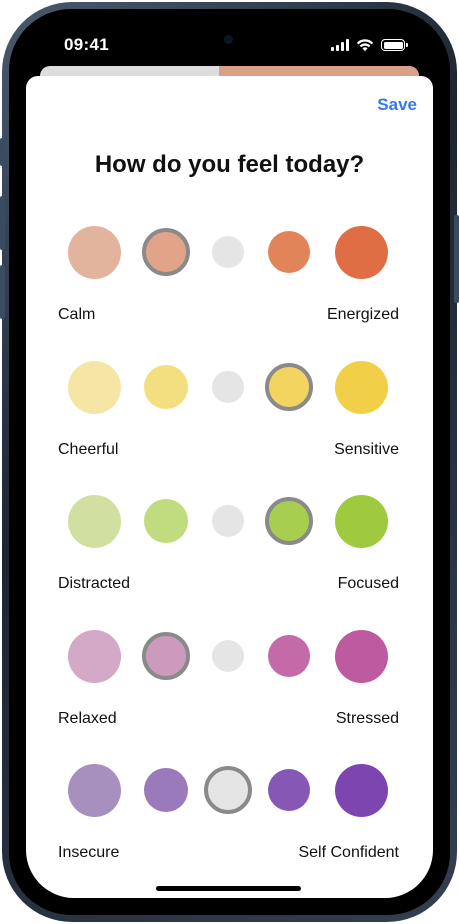  Describe the element at coordinates (229, 818) in the screenshot. I see `mood-row: Insecure Self Confident` at that location.